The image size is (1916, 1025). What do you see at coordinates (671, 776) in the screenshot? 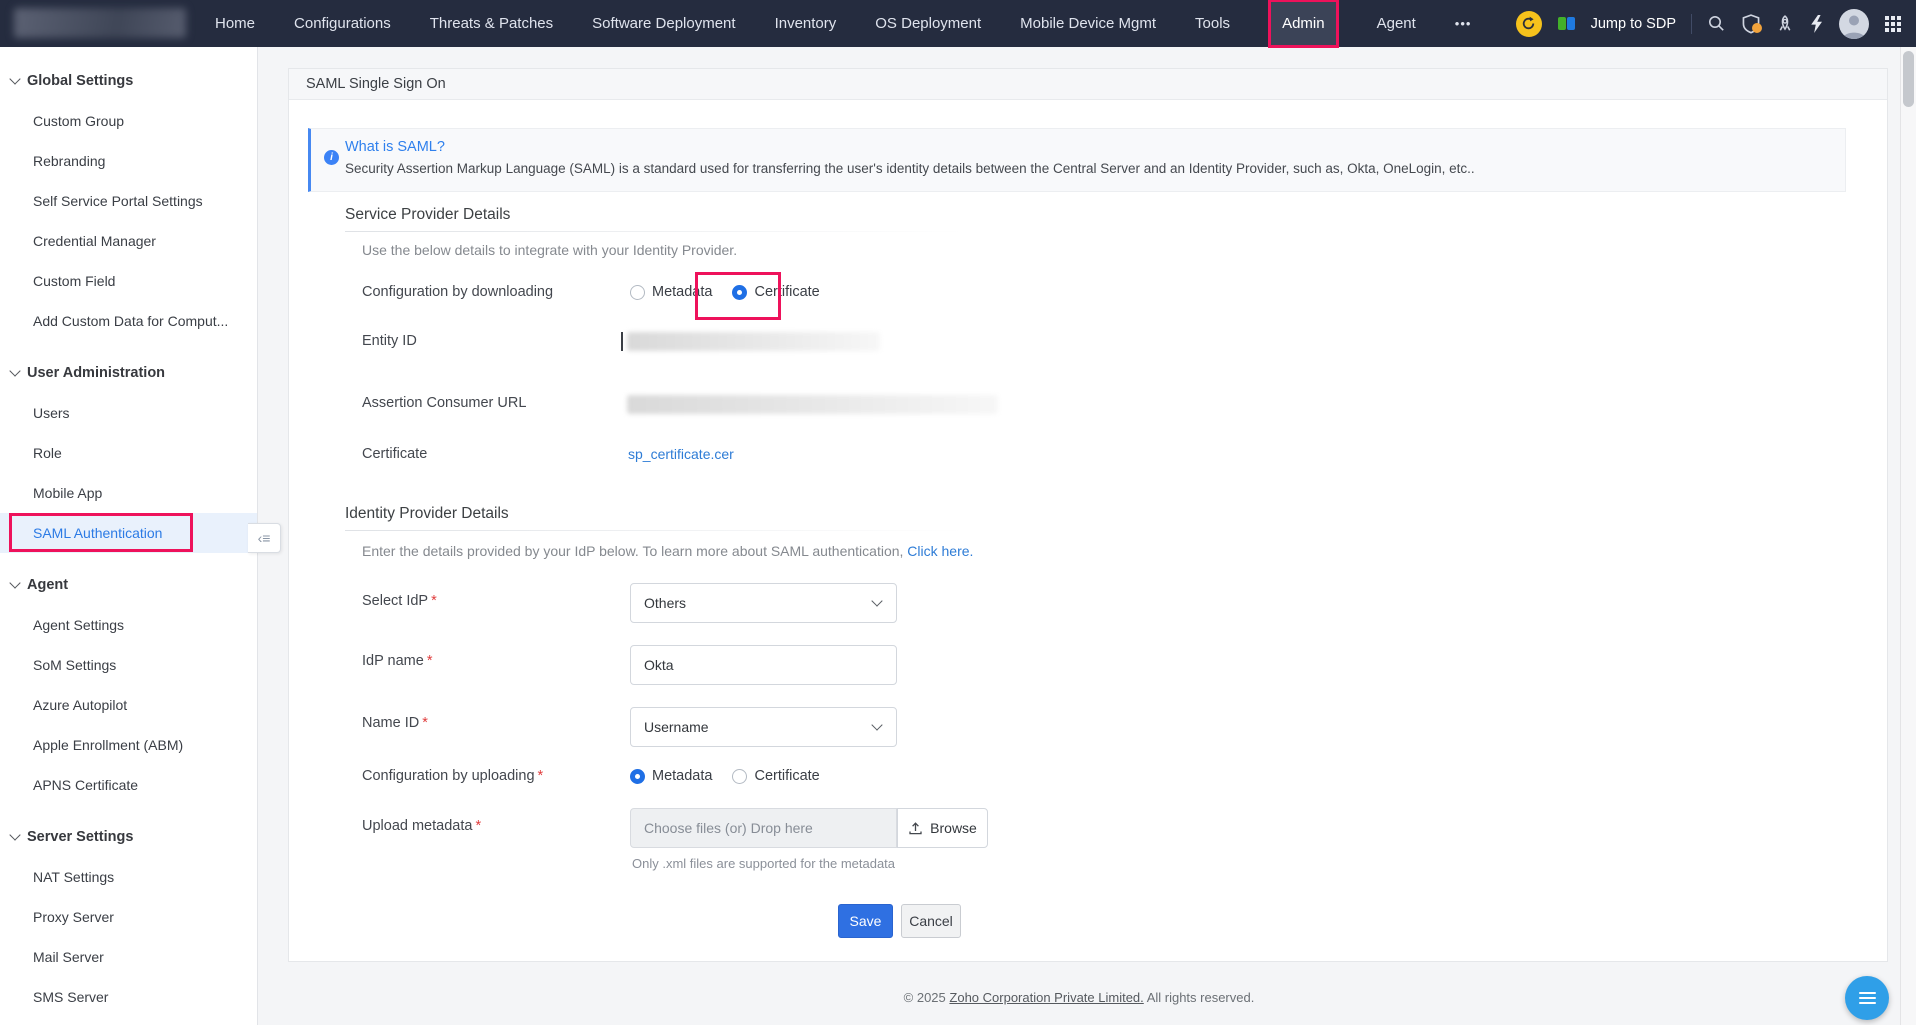
I see `radio-option-metadata-upload: Metadata` at bounding box center [671, 776].